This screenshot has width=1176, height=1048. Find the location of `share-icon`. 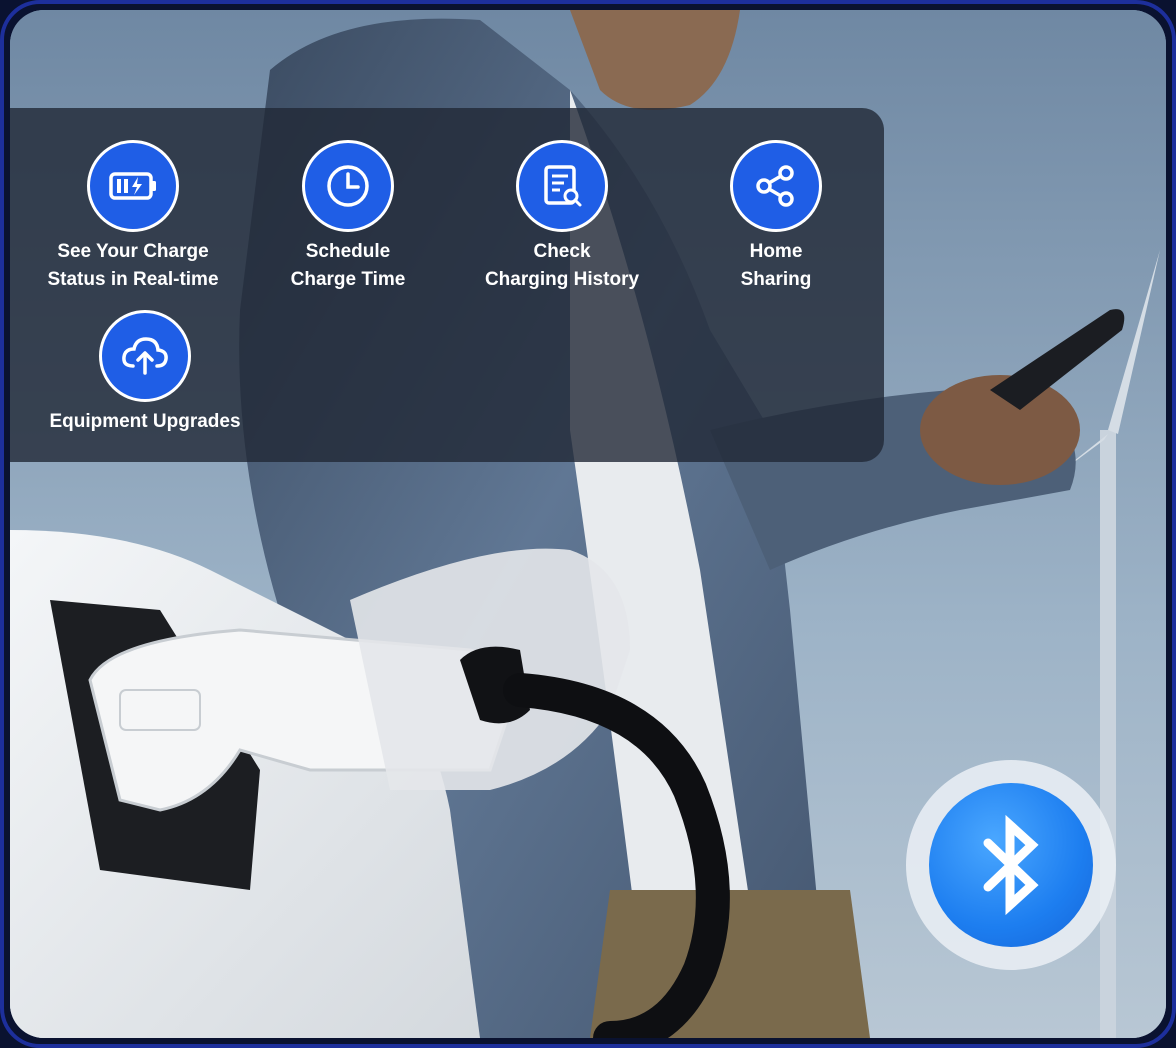

share-icon is located at coordinates (776, 186).